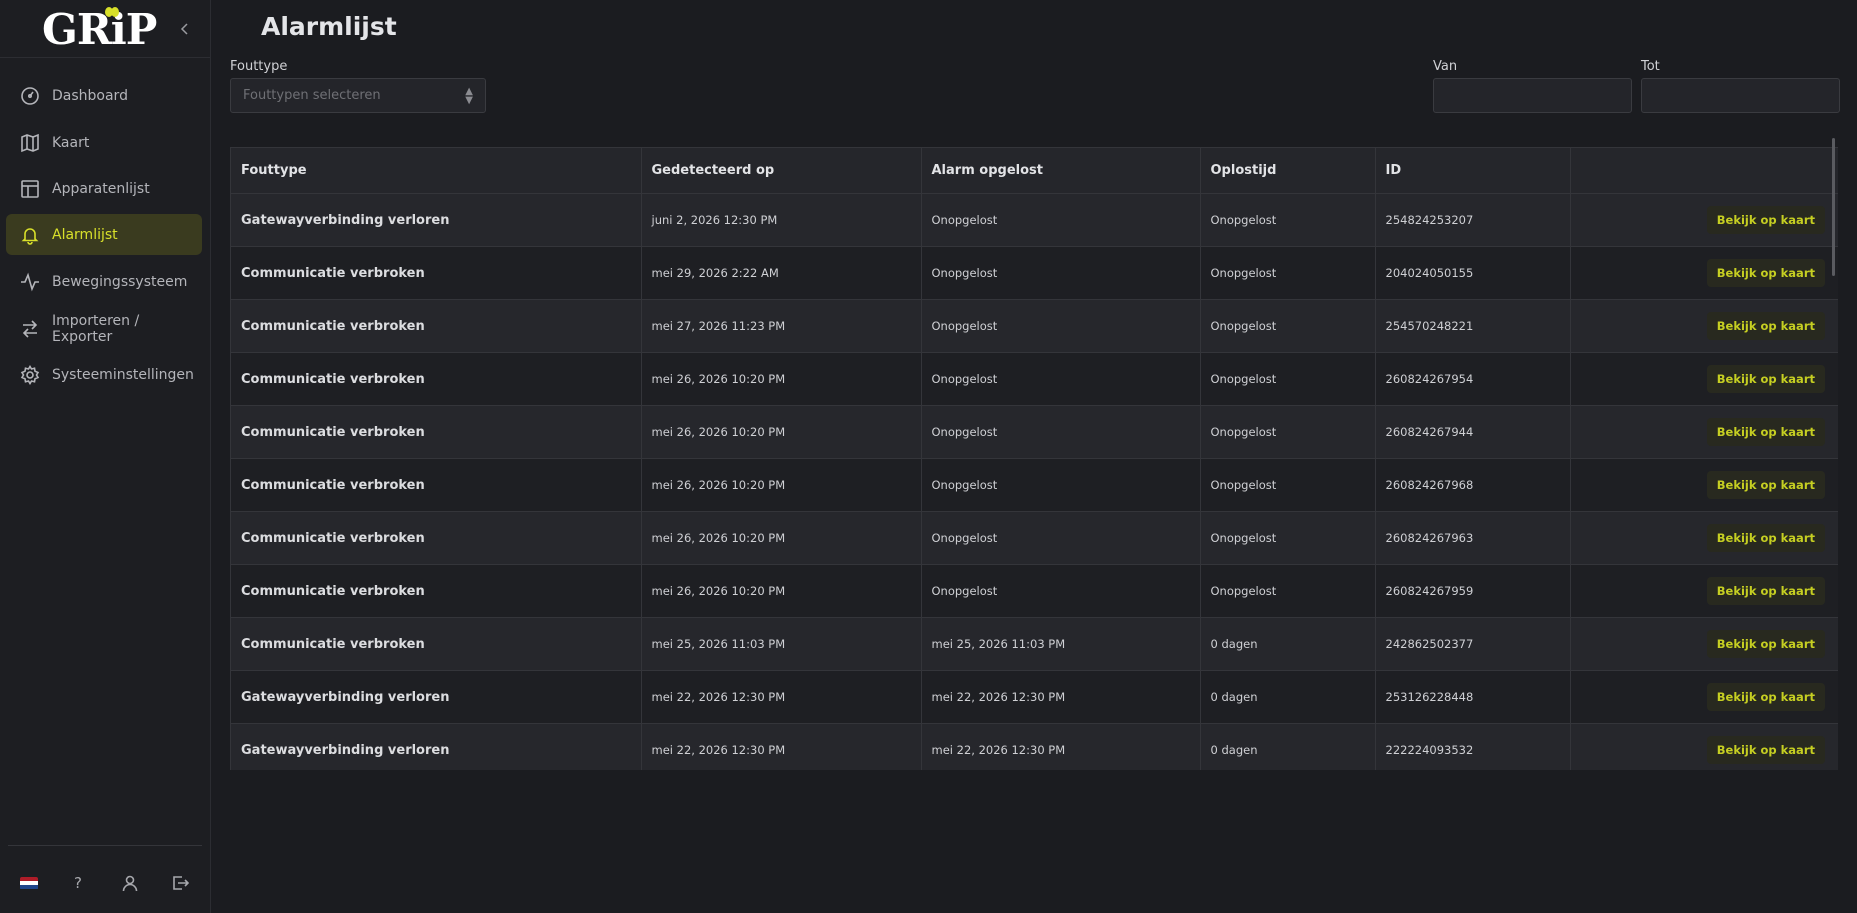 The image size is (1857, 913). Describe the element at coordinates (71, 142) in the screenshot. I see `sidebar-item-label: Kaart` at that location.